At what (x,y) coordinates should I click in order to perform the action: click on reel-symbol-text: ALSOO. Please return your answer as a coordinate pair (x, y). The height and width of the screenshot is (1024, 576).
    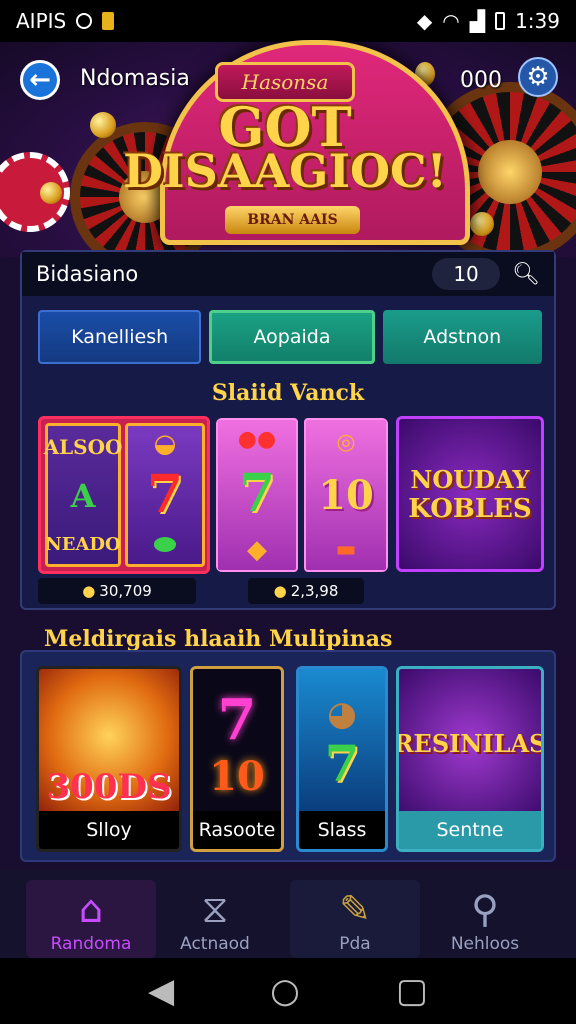
    Looking at the image, I should click on (83, 447).